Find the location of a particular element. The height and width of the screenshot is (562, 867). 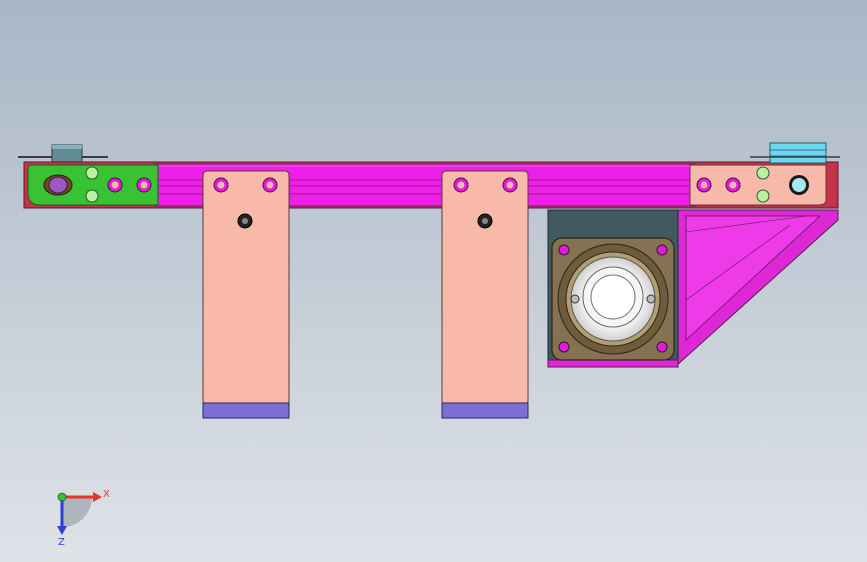

motor-screw-right is located at coordinates (651, 299).